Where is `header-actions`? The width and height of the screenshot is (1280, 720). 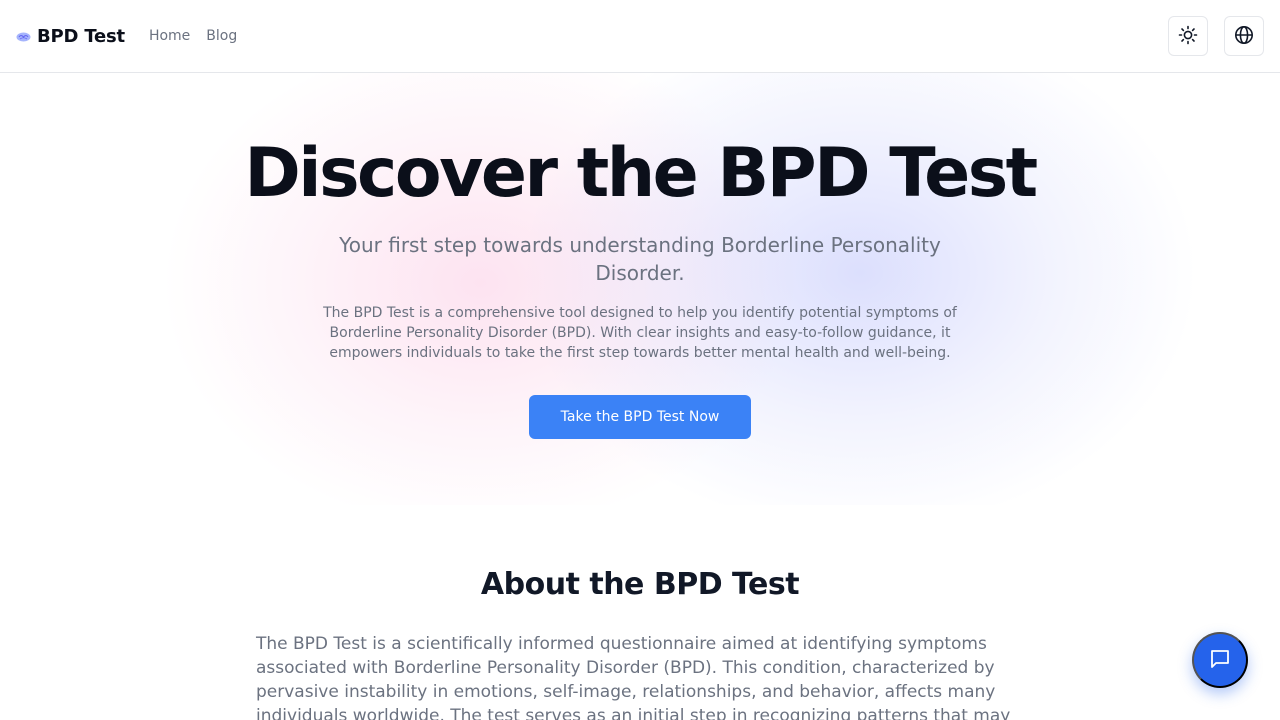
header-actions is located at coordinates (1216, 36).